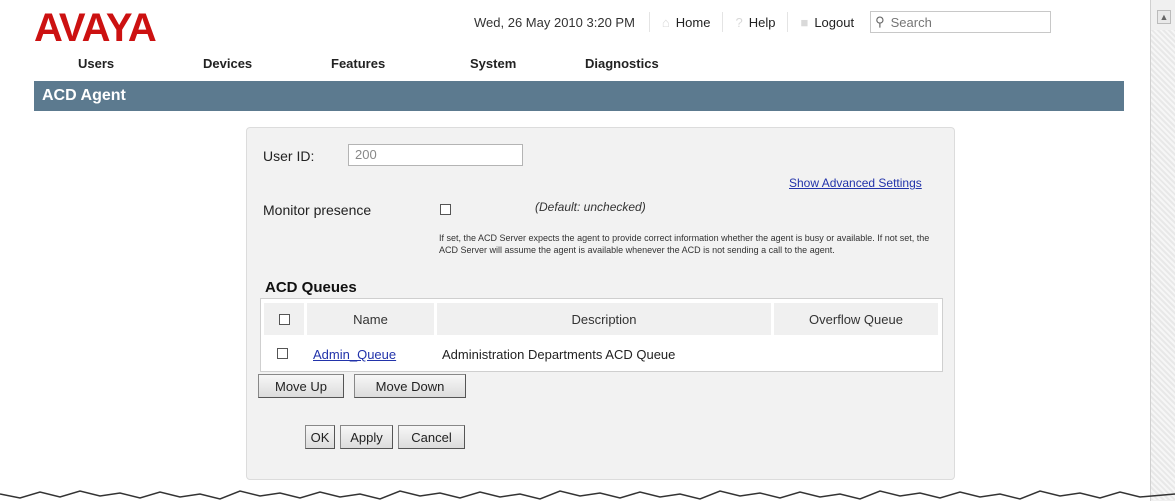 The height and width of the screenshot is (501, 1175). What do you see at coordinates (282, 353) in the screenshot?
I see `row-checkbox` at bounding box center [282, 353].